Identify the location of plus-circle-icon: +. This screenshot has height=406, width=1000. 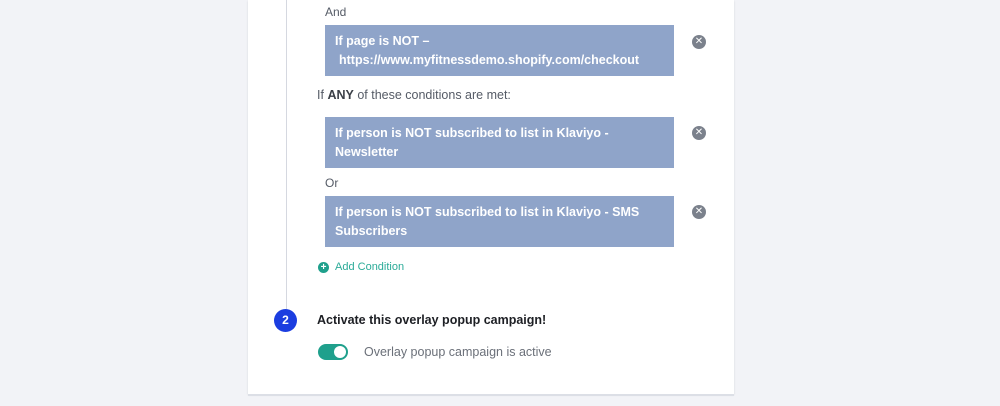
(323, 267).